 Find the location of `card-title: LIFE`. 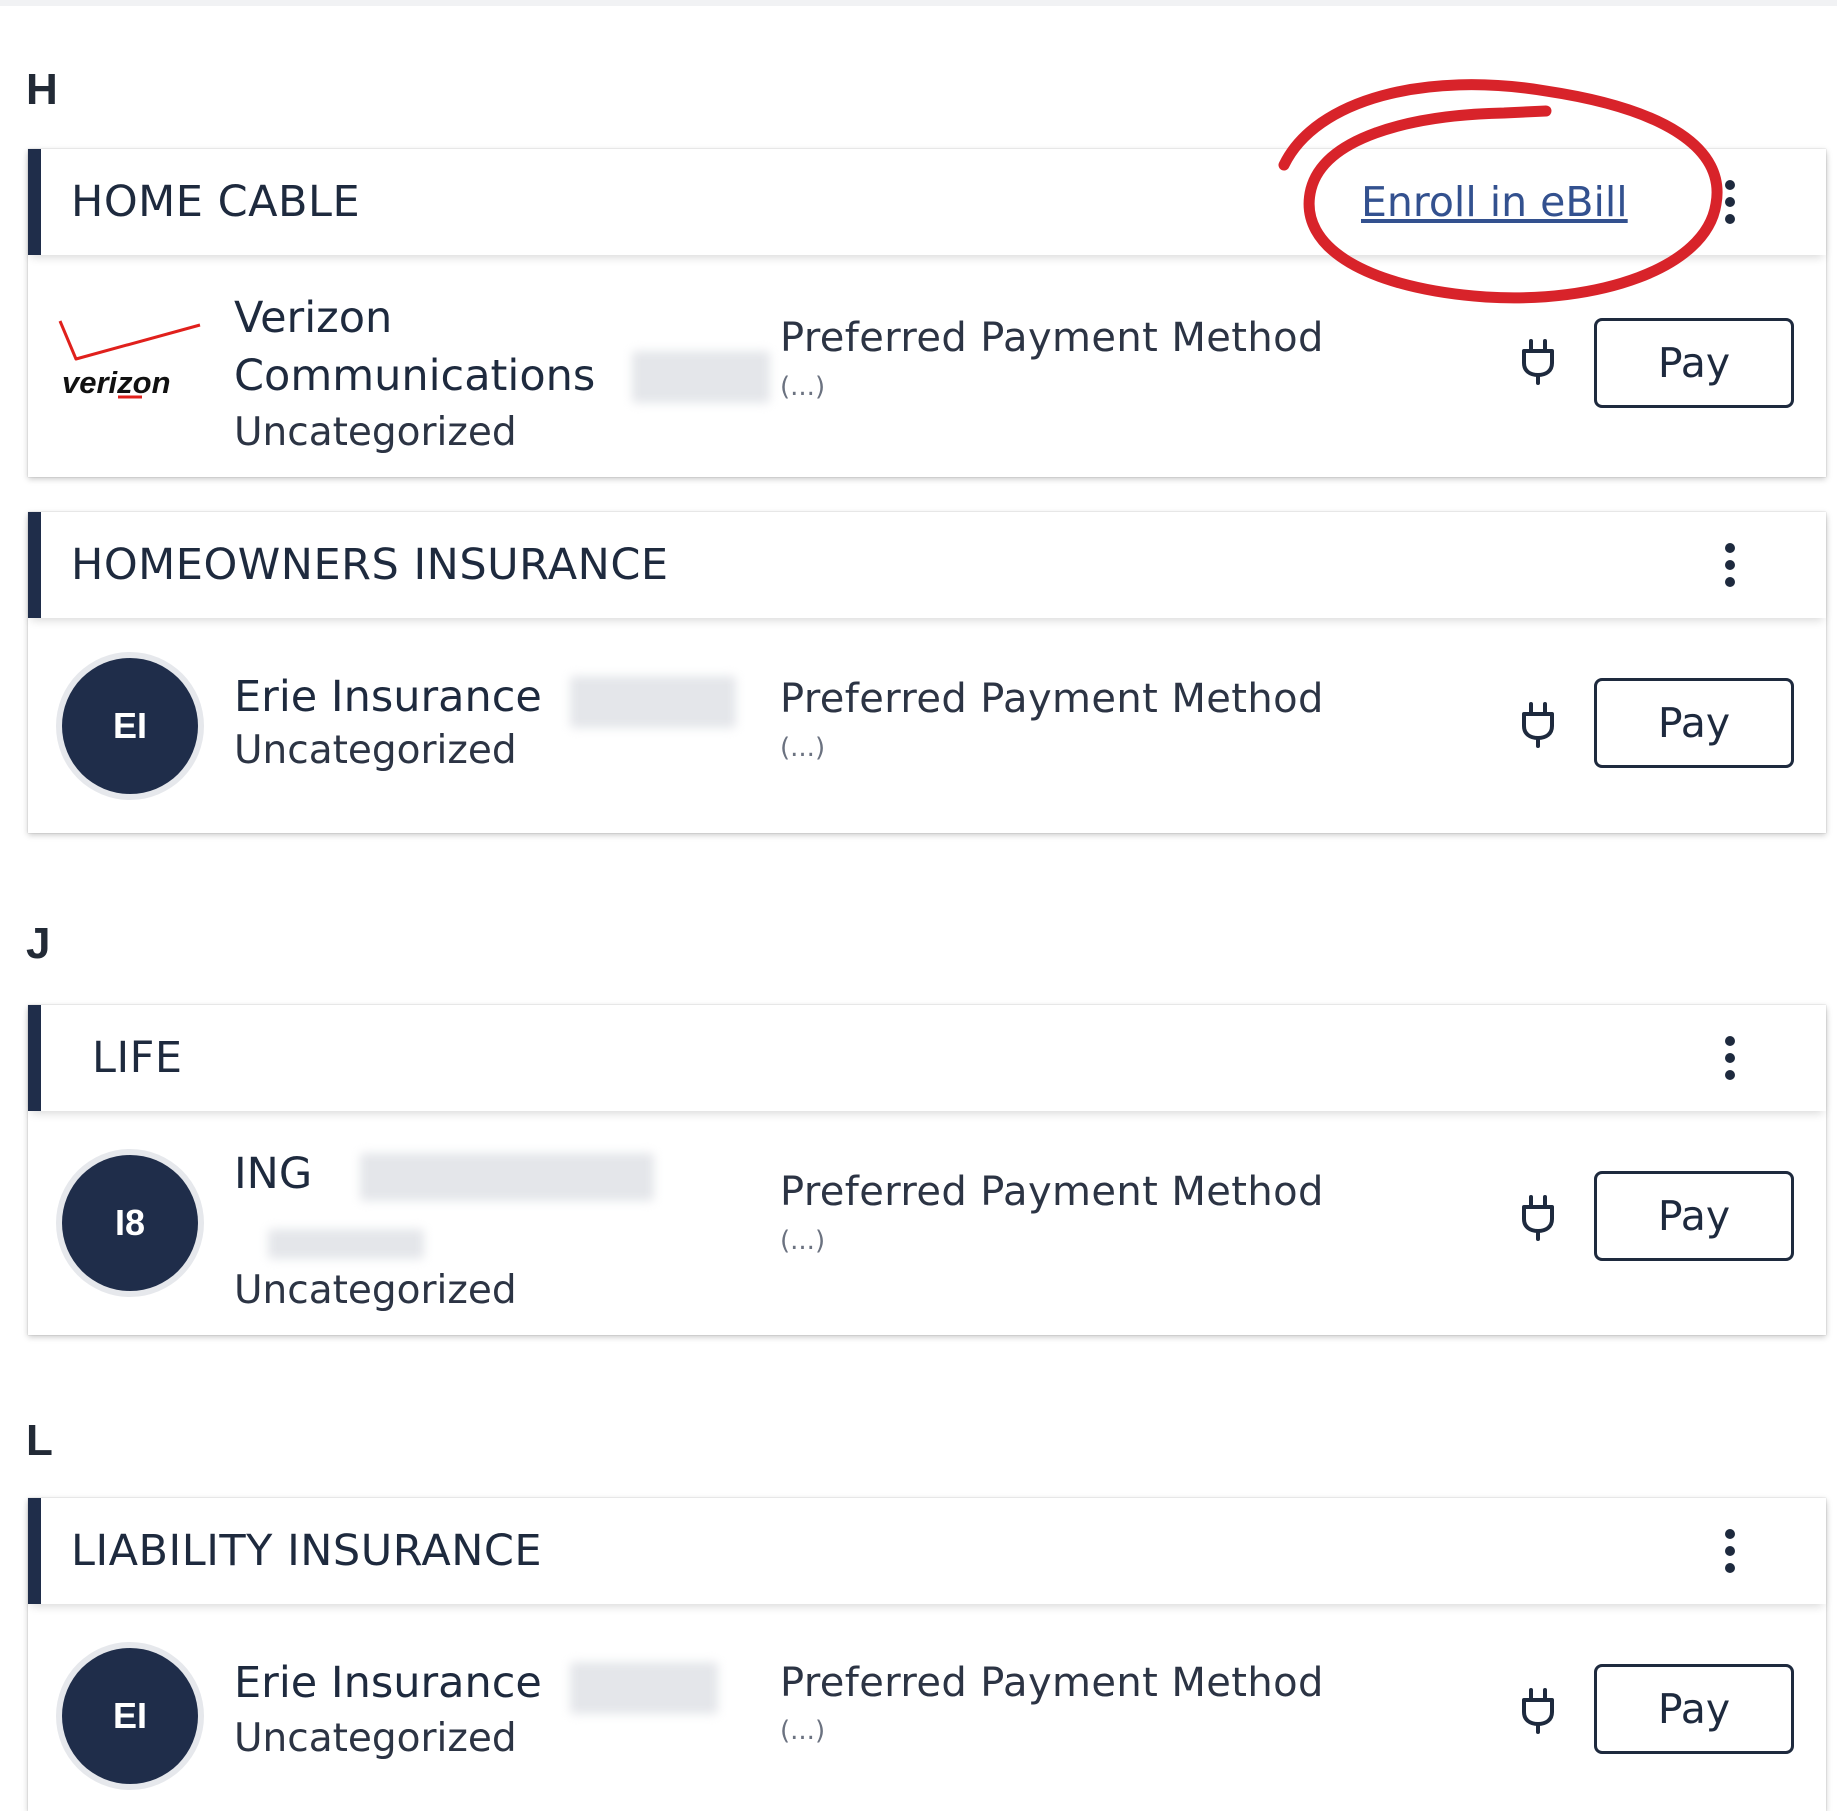

card-title: LIFE is located at coordinates (137, 1058).